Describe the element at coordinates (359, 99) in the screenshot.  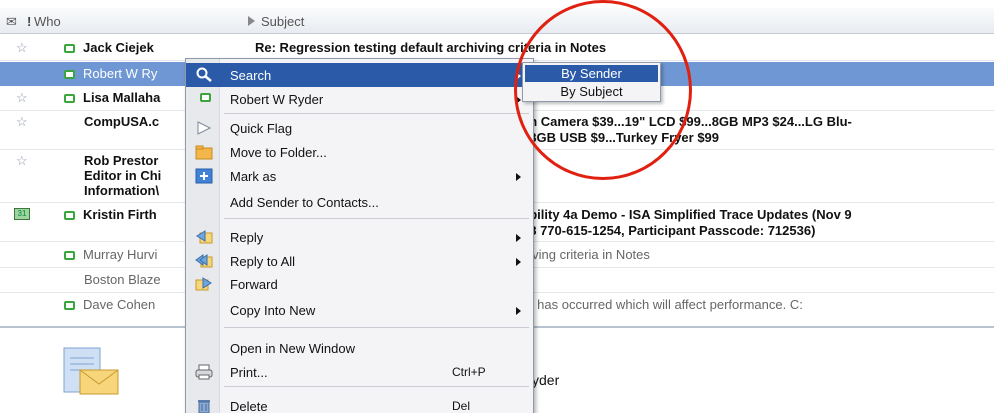
I see `menu-item-robert-w-ryder: Robert W Ryder` at that location.